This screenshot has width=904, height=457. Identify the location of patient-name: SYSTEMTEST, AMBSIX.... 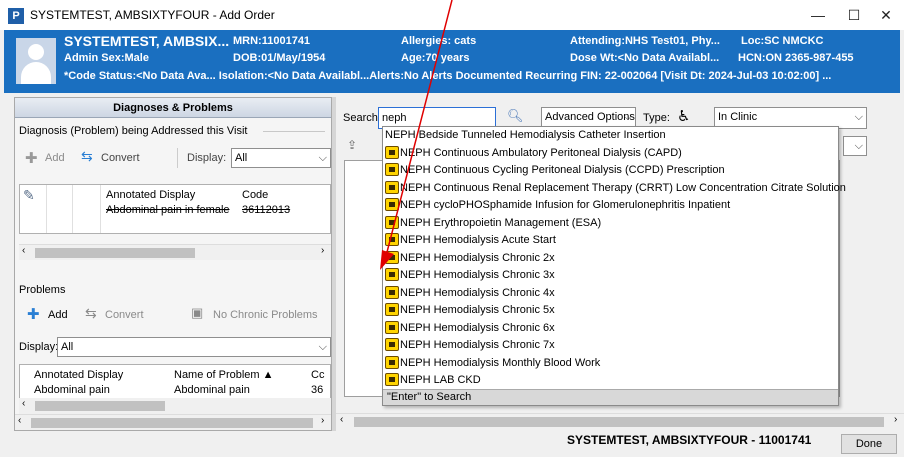
(146, 41).